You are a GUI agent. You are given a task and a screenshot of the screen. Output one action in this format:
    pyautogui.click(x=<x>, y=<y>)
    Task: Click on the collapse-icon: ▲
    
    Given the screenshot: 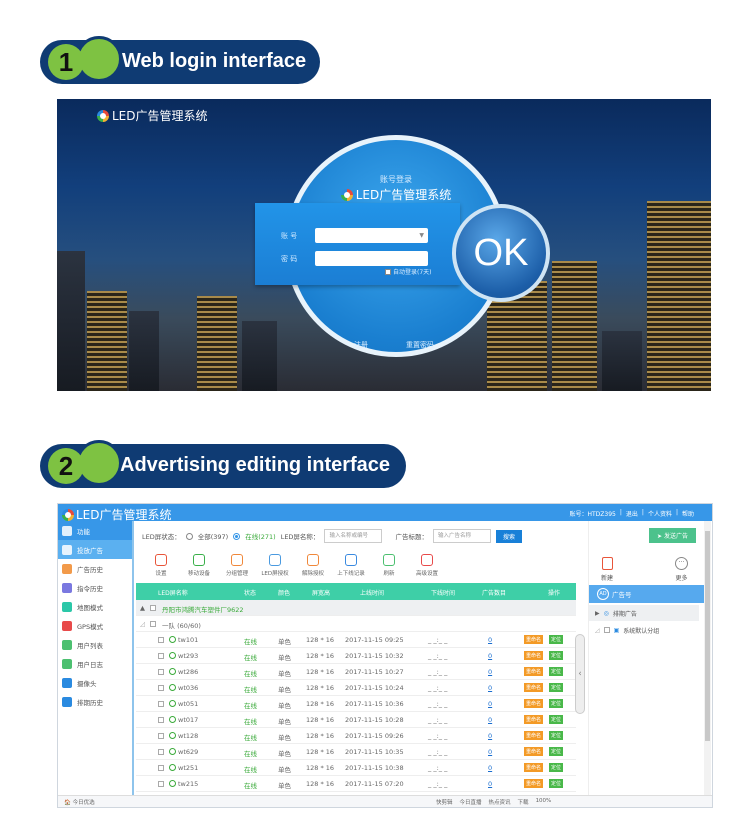 What is the action you would take?
    pyautogui.click(x=142, y=608)
    